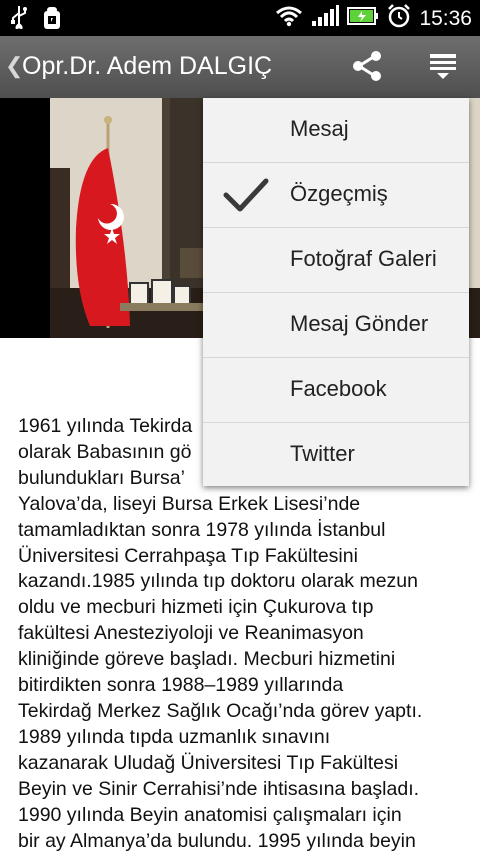  What do you see at coordinates (105, 426) in the screenshot?
I see `bio-line: 1961 yılında Tekirda` at bounding box center [105, 426].